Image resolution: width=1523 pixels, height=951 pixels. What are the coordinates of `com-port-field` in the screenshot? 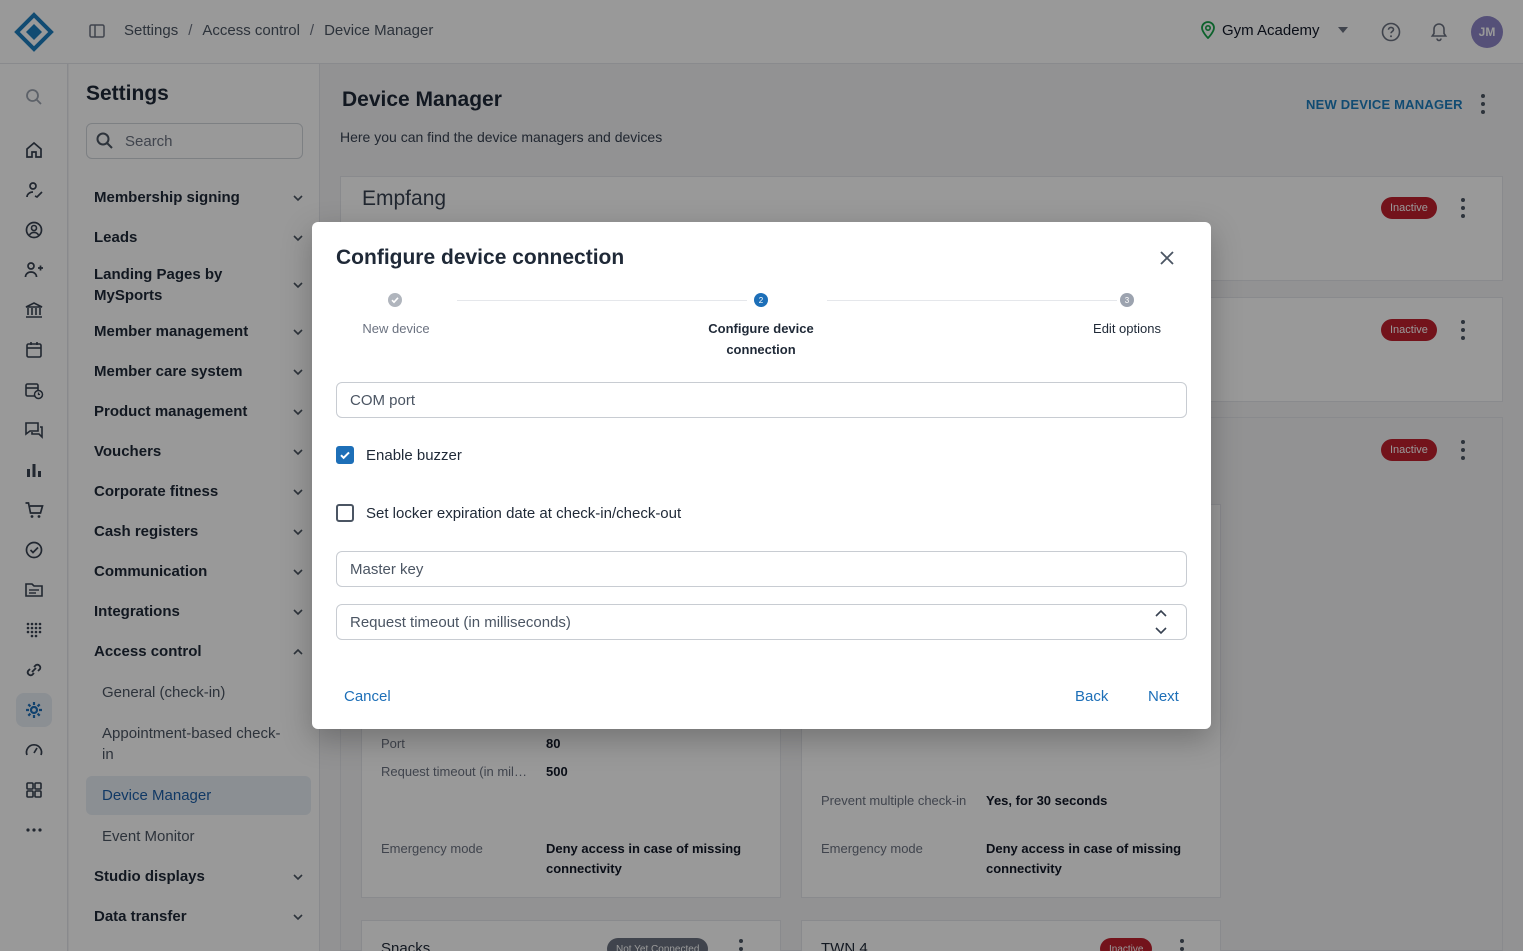 It's located at (761, 400).